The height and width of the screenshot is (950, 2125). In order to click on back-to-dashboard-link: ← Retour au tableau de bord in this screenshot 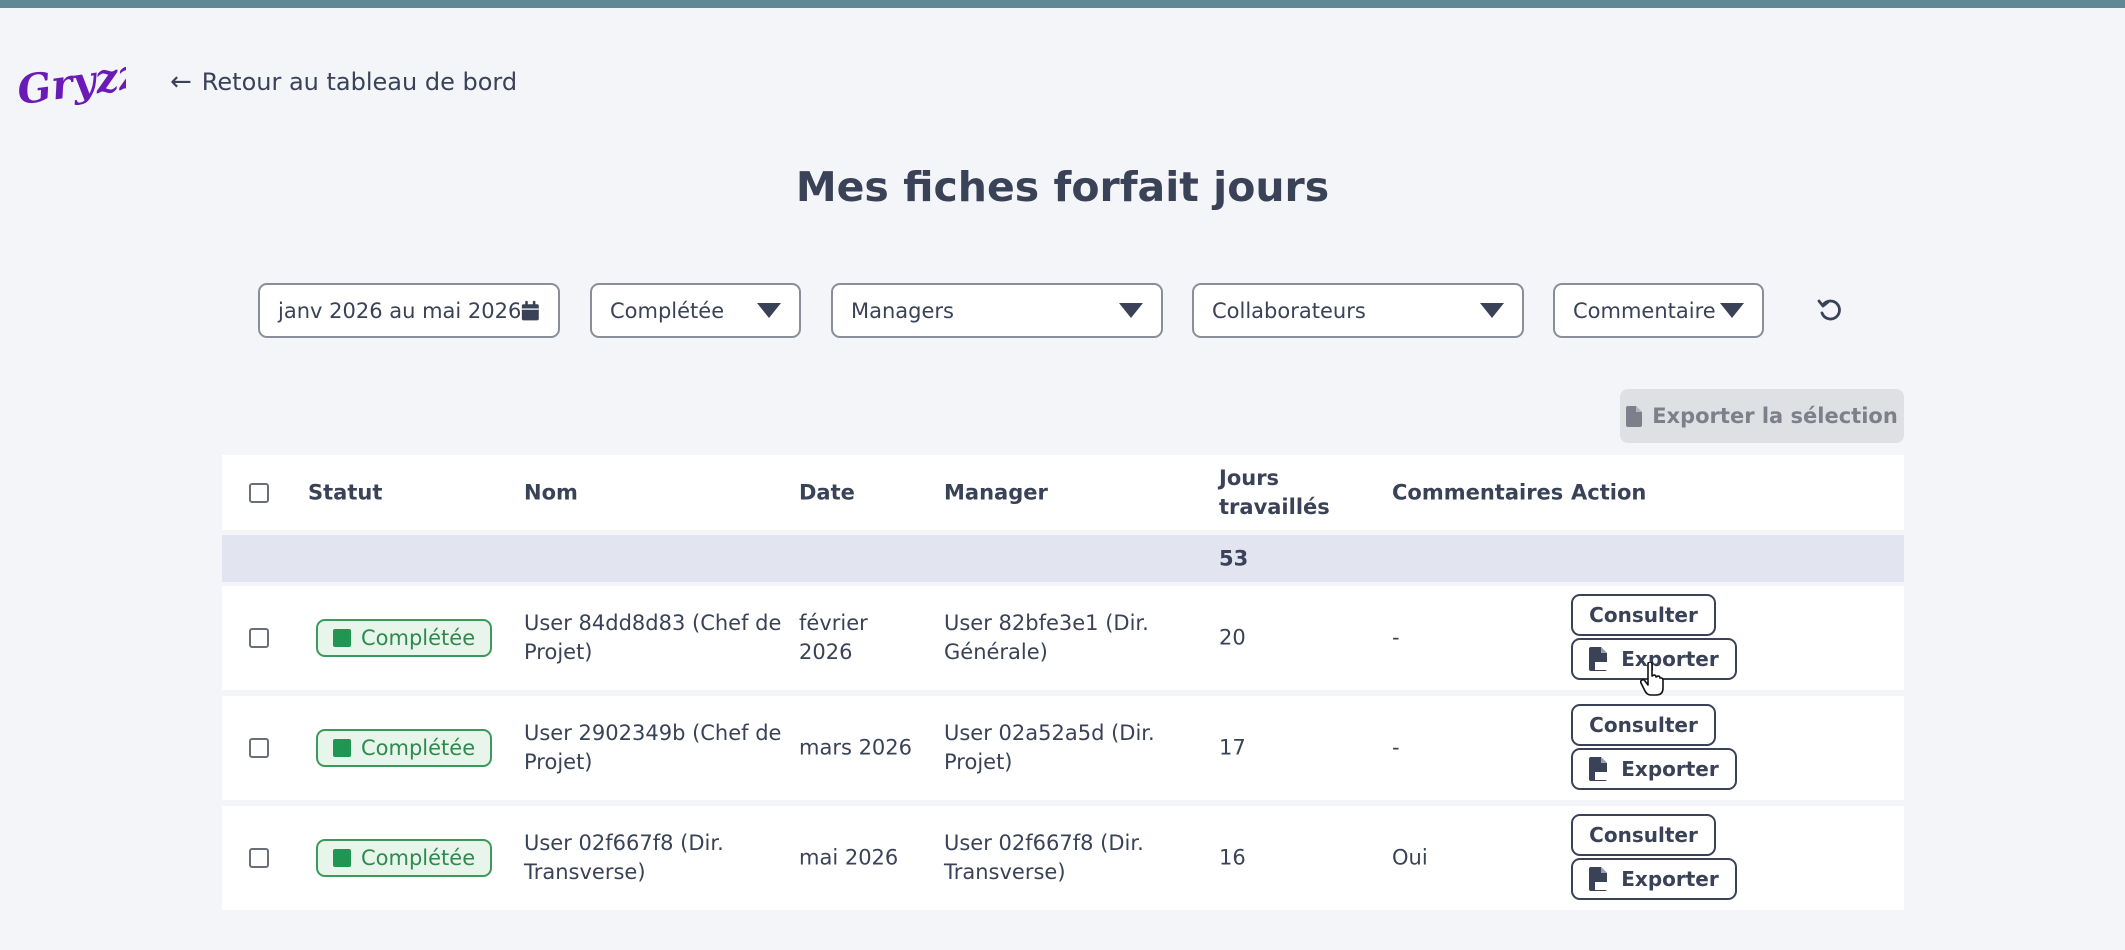, I will do `click(343, 82)`.